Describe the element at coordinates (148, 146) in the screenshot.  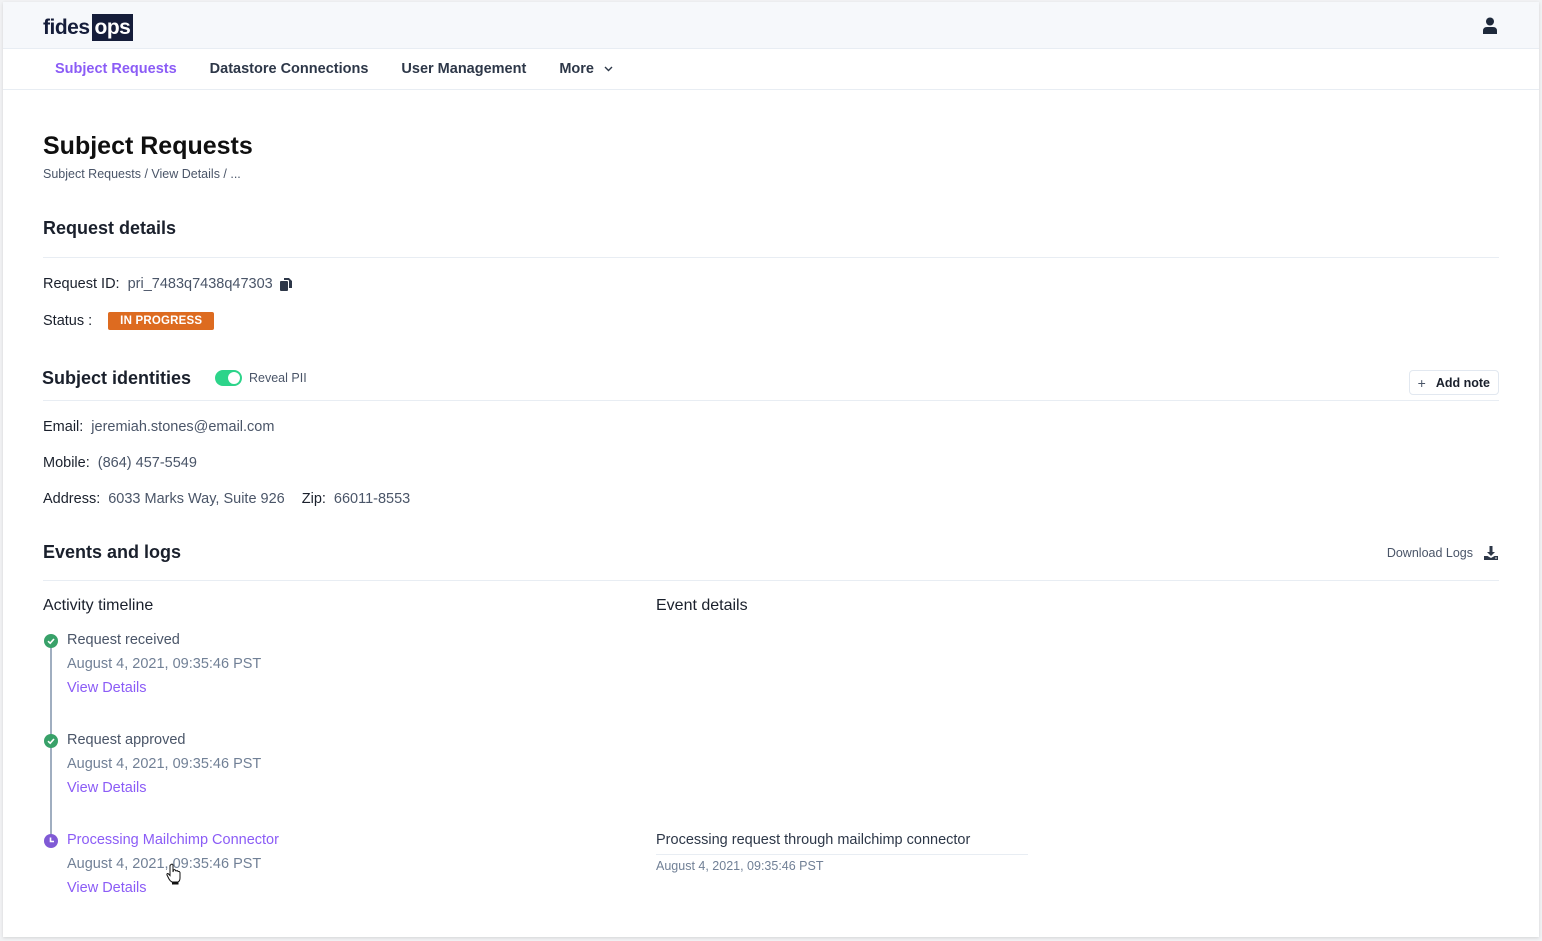
I see `page-title: Subject Requests` at that location.